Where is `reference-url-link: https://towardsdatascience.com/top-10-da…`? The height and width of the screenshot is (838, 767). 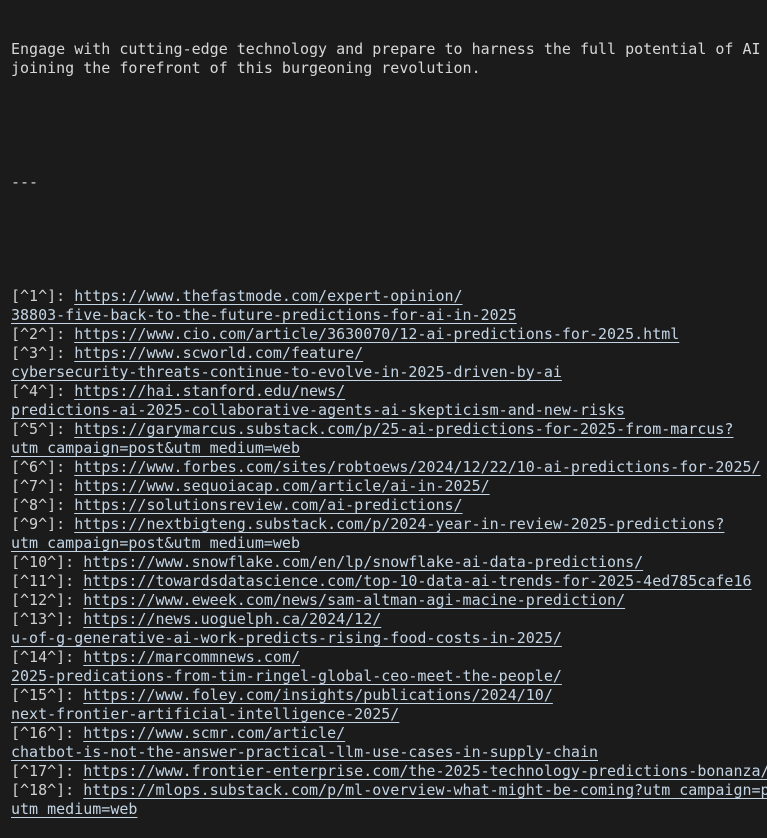 reference-url-link: https://towardsdatascience.com/top-10-da… is located at coordinates (417, 581).